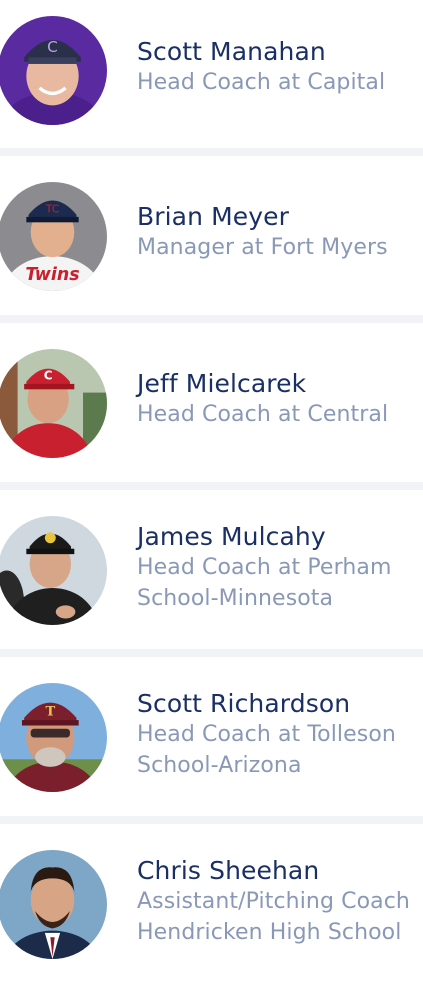 This screenshot has width=423, height=986. Describe the element at coordinates (263, 414) in the screenshot. I see `coach-role-line: Head Coach at Central` at that location.